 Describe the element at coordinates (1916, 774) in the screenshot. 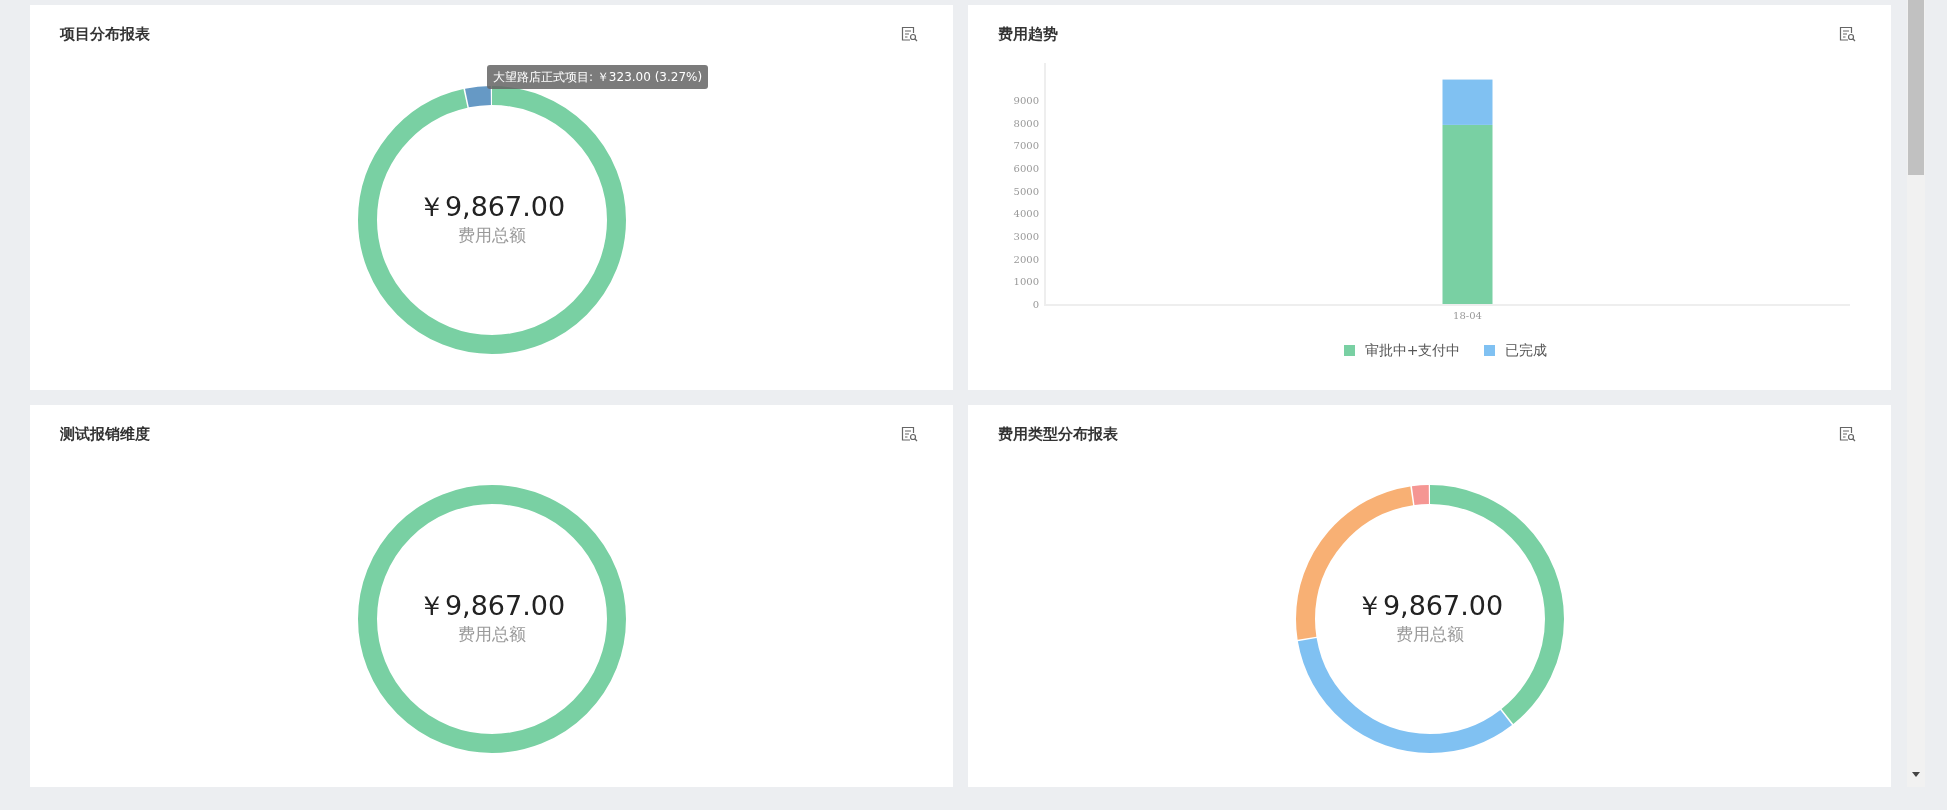

I see `scroll-down-icon` at that location.